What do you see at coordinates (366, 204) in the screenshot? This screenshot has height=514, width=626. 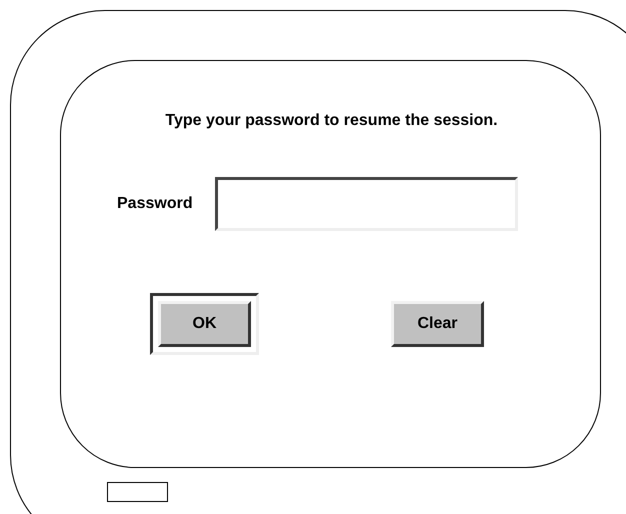 I see `password-field` at bounding box center [366, 204].